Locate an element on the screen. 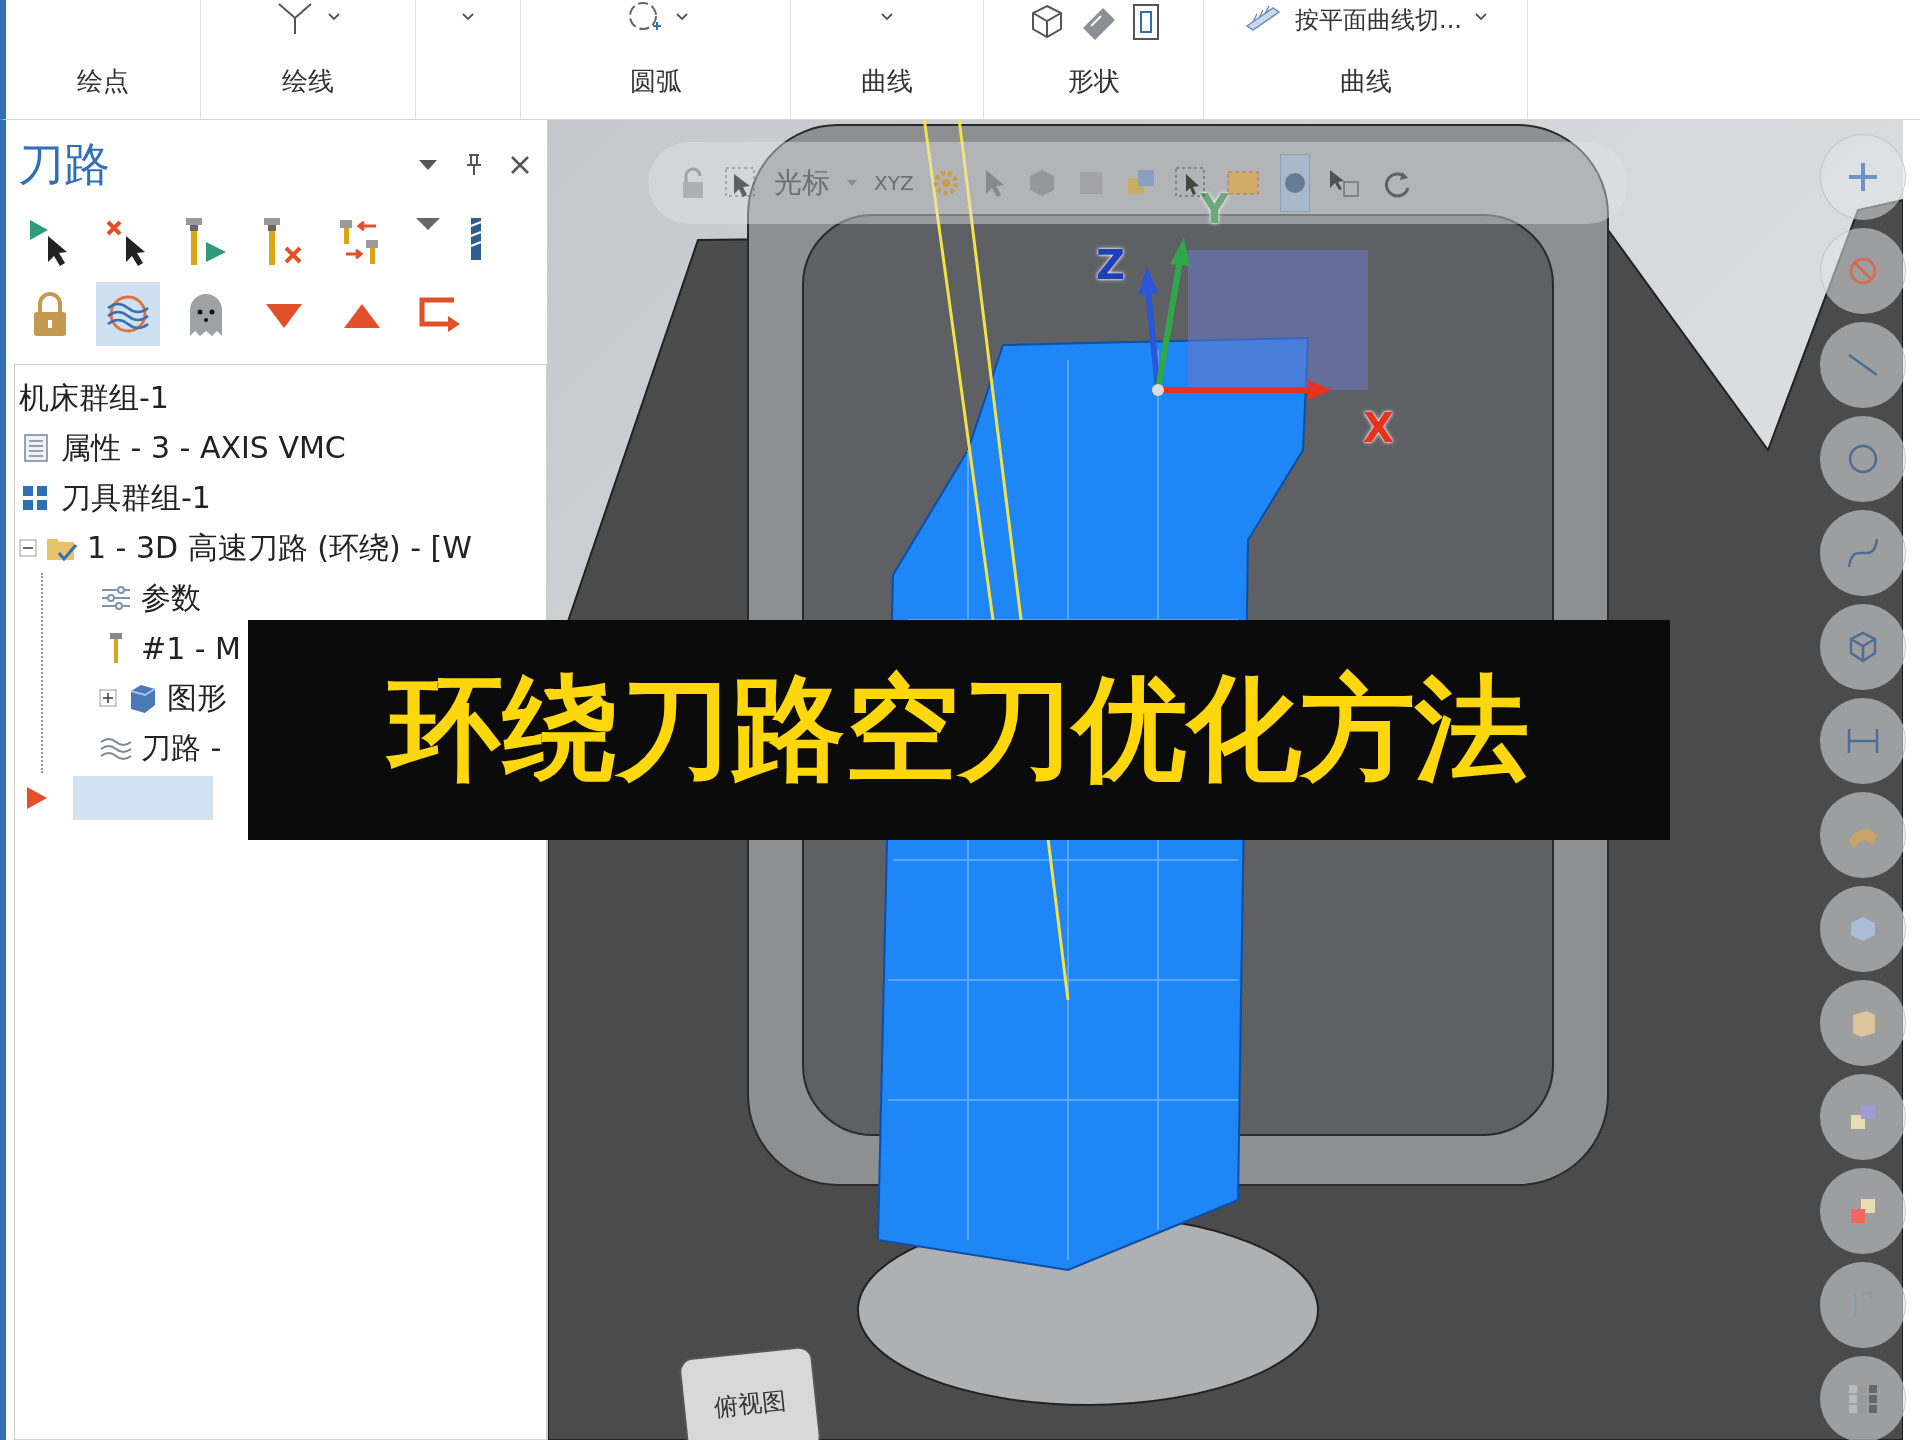  view-cube-label: 俯视图 is located at coordinates (750, 1404).